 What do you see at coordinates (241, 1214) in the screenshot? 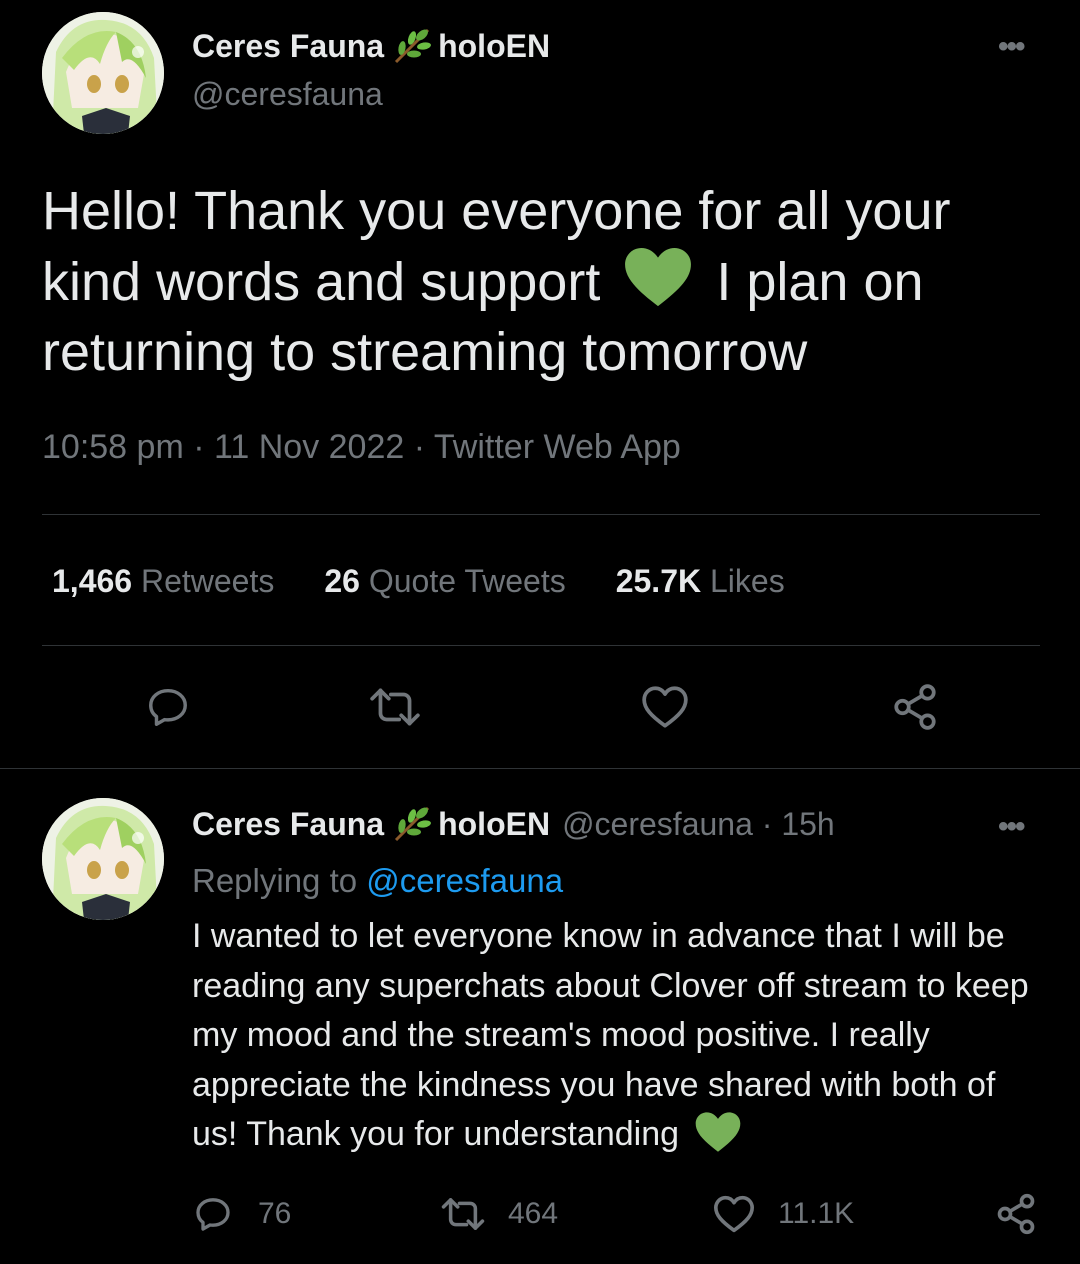
I see `reply-button: 76` at bounding box center [241, 1214].